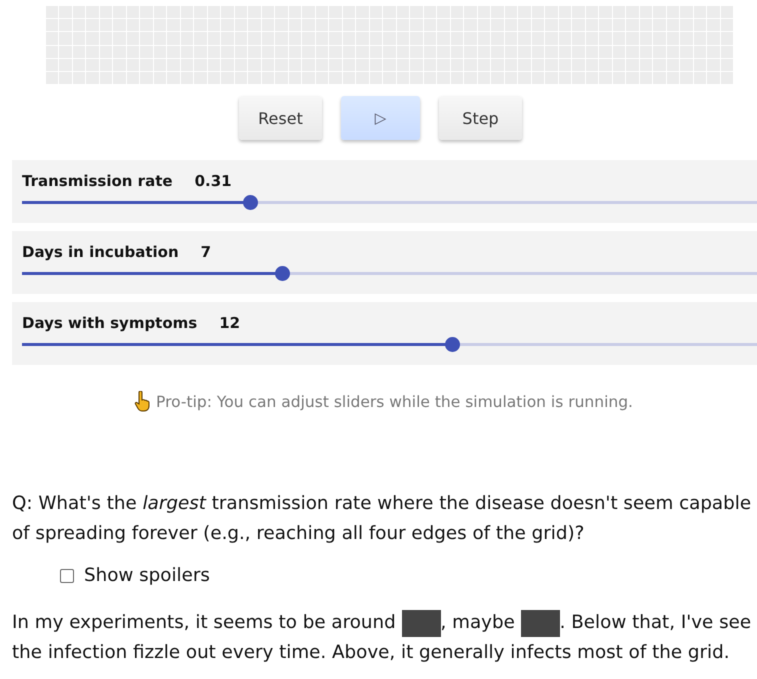  Describe the element at coordinates (97, 182) in the screenshot. I see `slider-label: Transmission rate` at that location.